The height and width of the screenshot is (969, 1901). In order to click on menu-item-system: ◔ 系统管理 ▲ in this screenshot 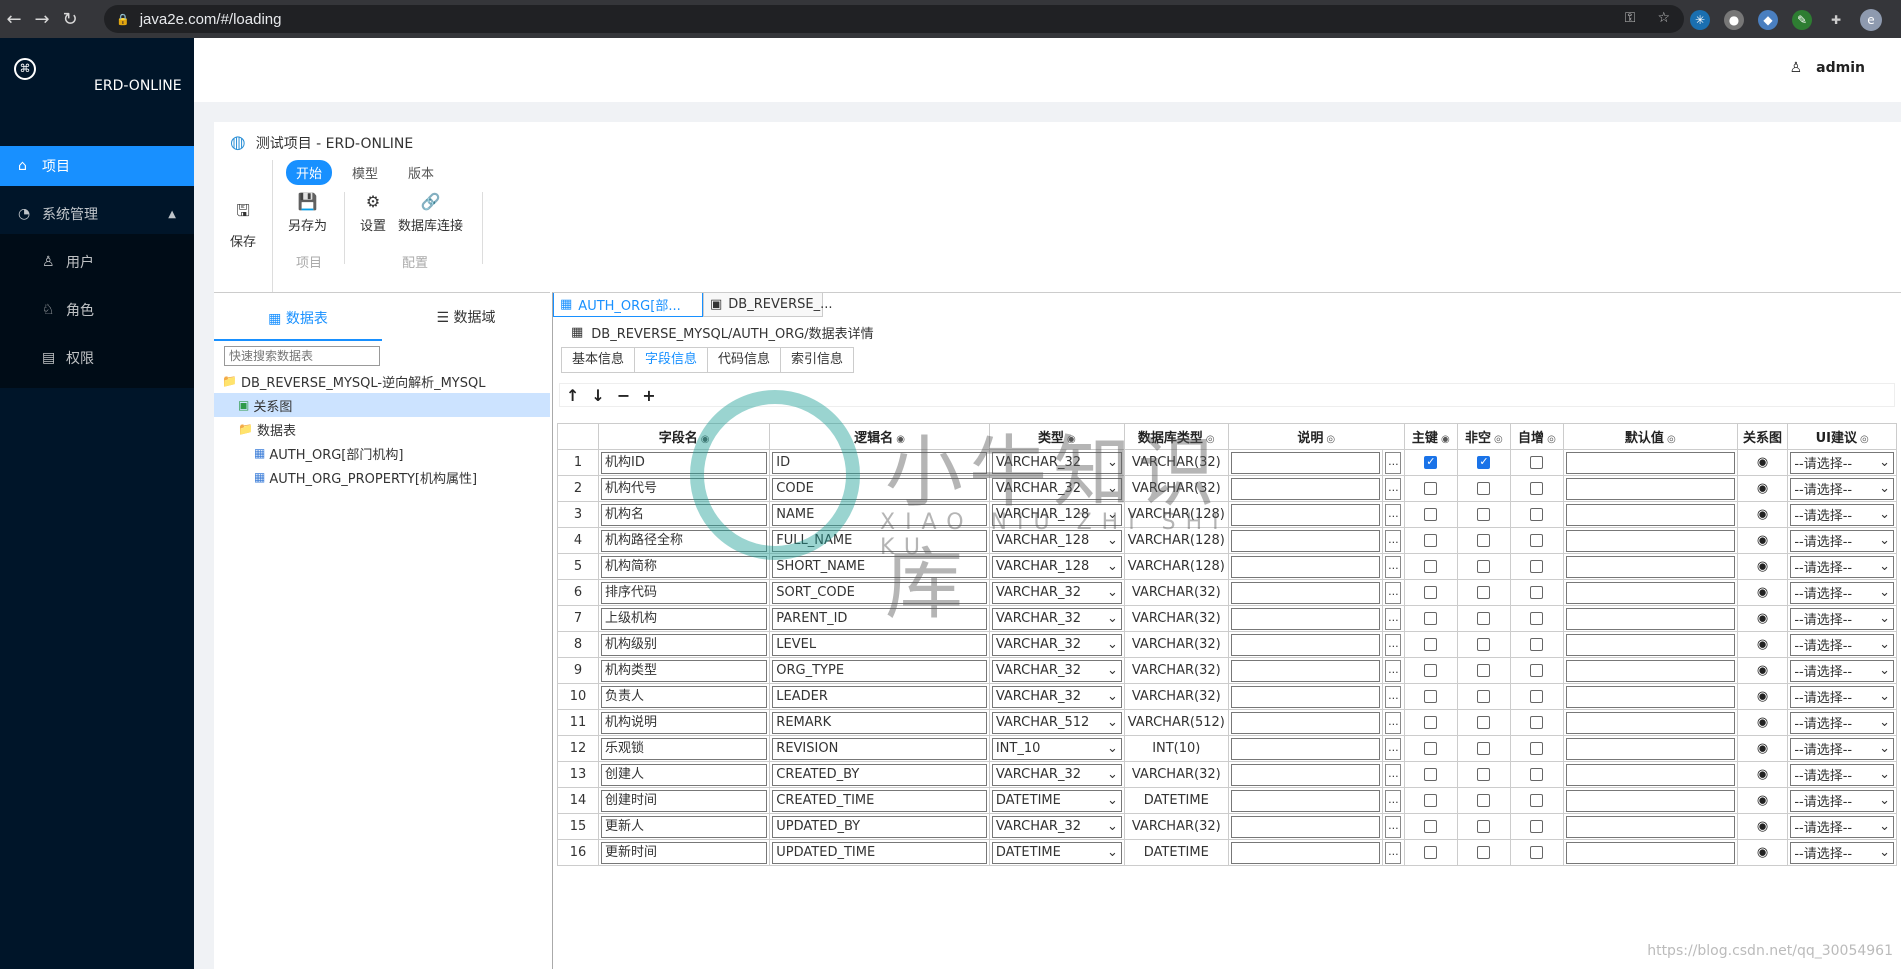, I will do `click(97, 214)`.